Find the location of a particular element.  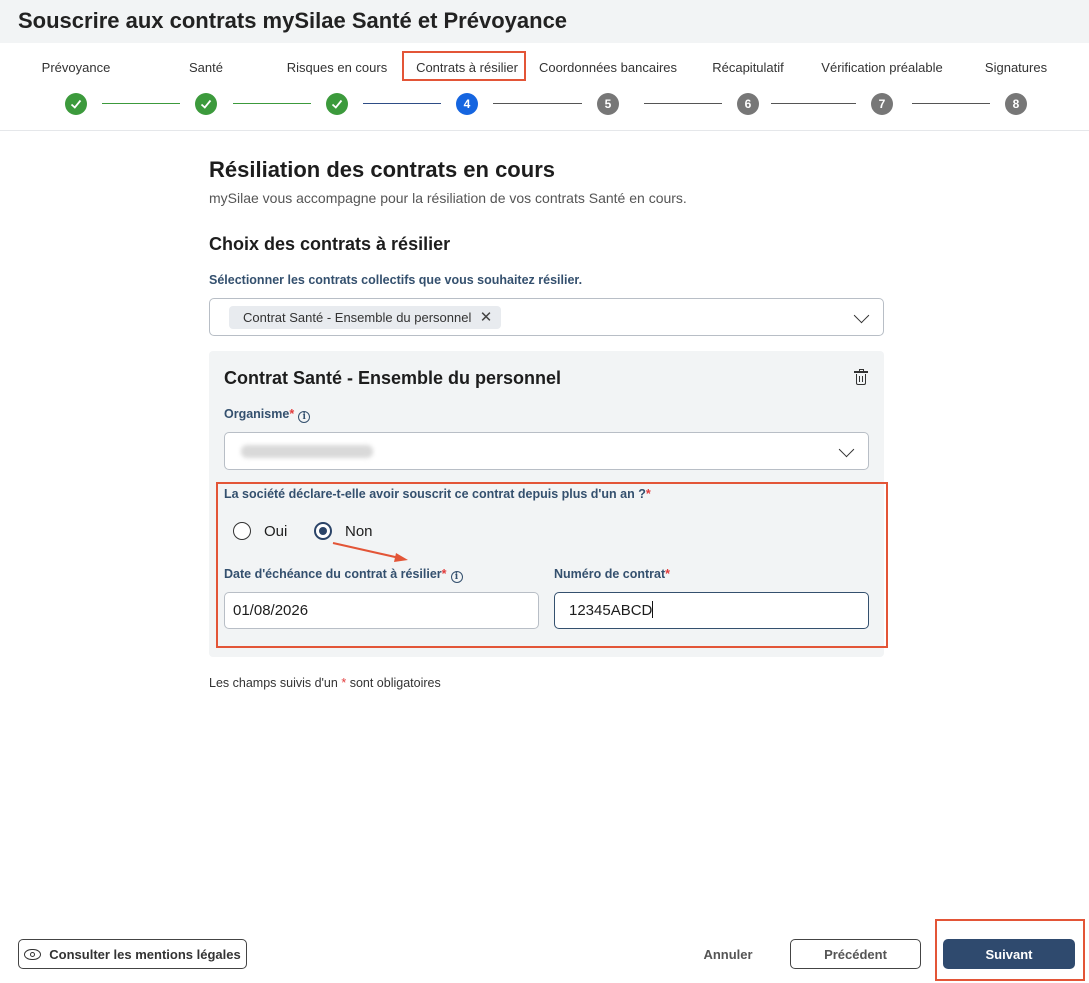

step-8-number: 8 is located at coordinates (1016, 104).